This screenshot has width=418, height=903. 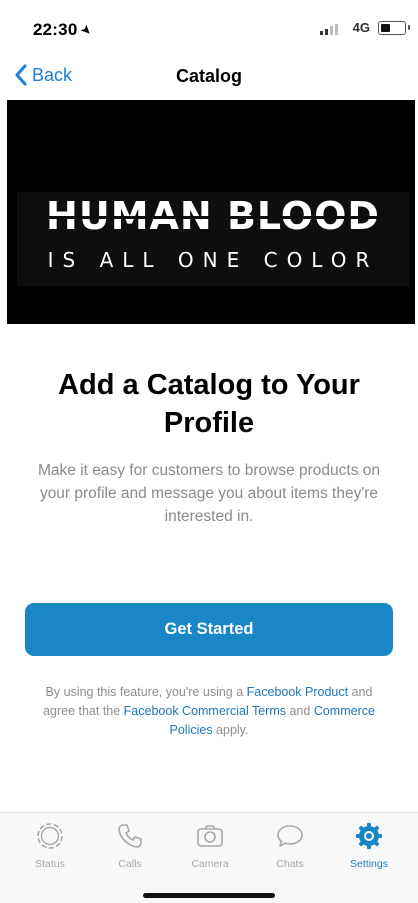 I want to click on home-indicator, so click(x=209, y=895).